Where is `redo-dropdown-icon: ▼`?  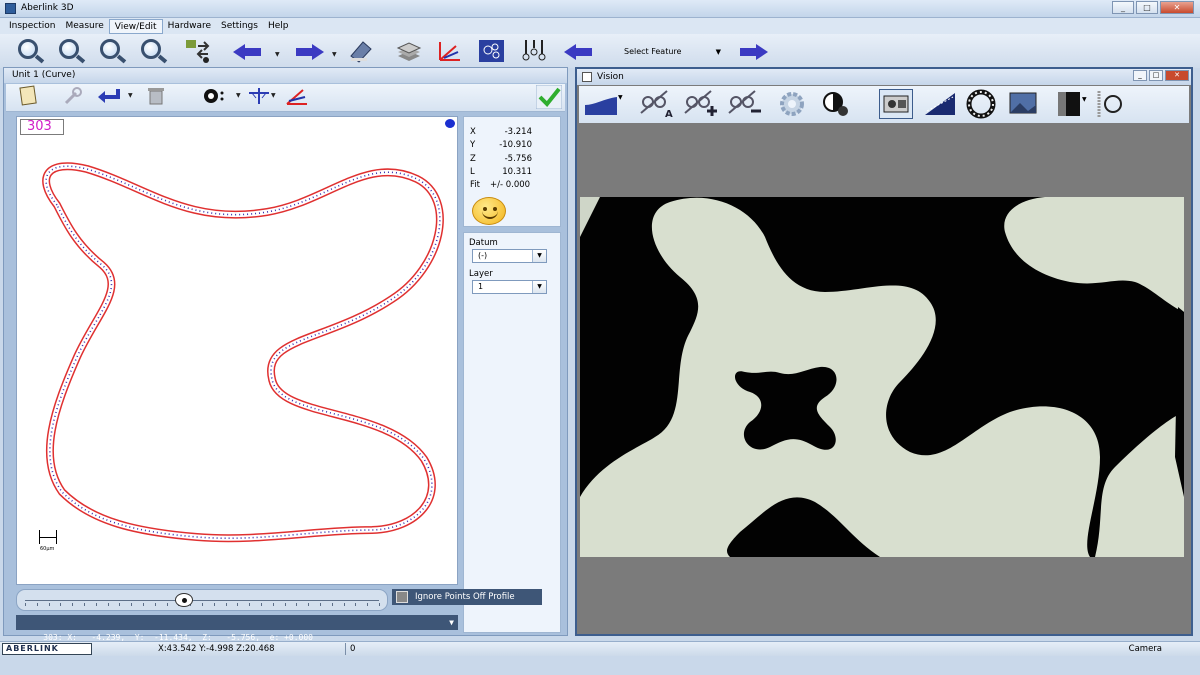
redo-dropdown-icon: ▼ is located at coordinates (334, 54).